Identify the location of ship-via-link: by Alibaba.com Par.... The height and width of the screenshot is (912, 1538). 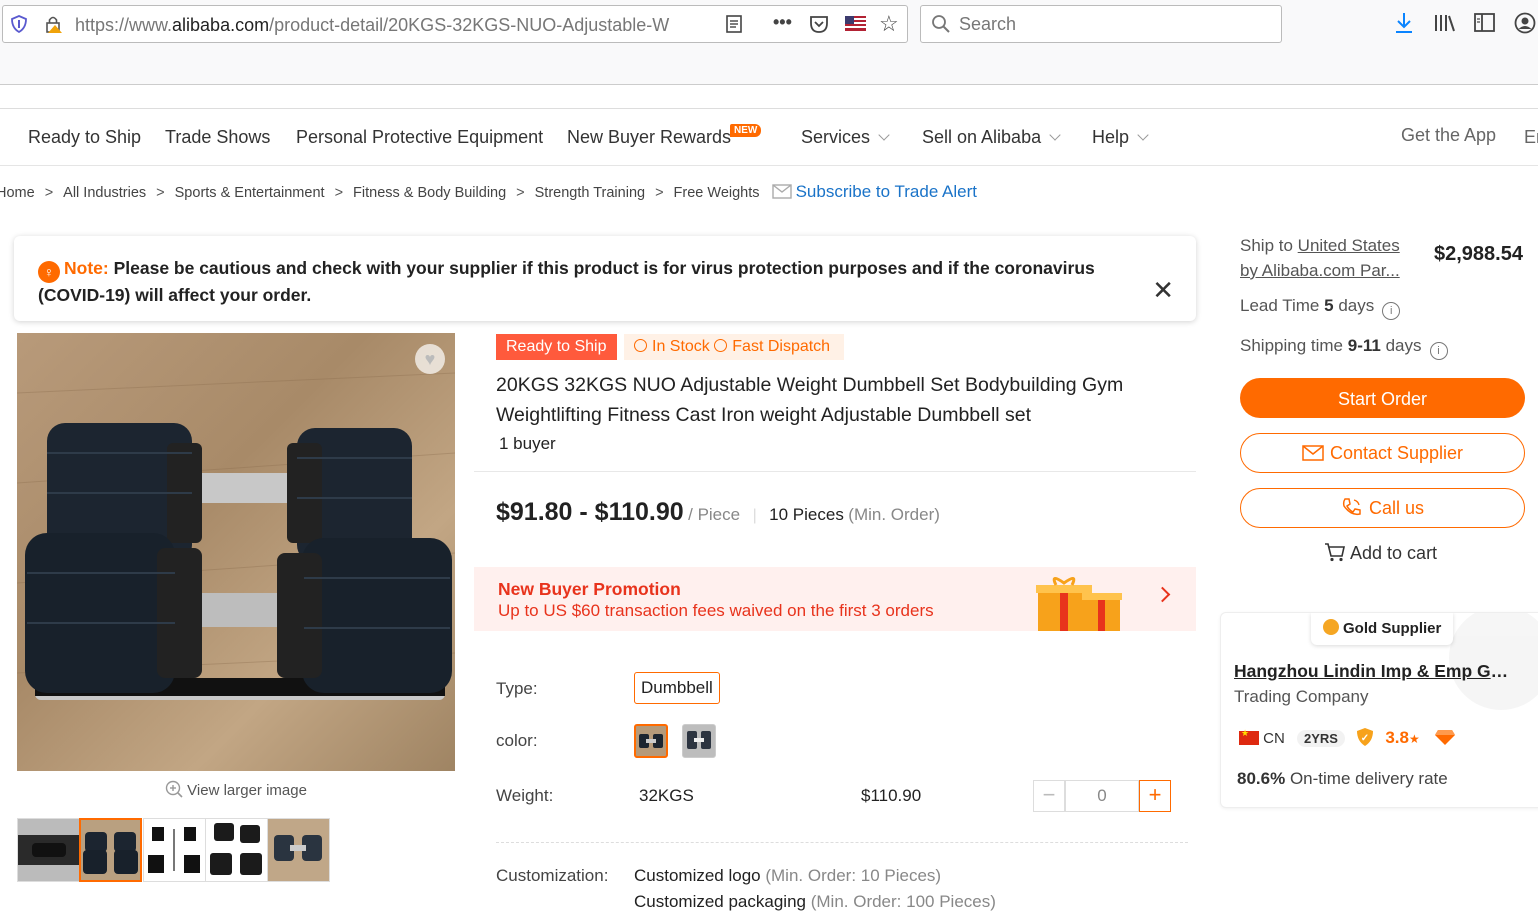
(1320, 270).